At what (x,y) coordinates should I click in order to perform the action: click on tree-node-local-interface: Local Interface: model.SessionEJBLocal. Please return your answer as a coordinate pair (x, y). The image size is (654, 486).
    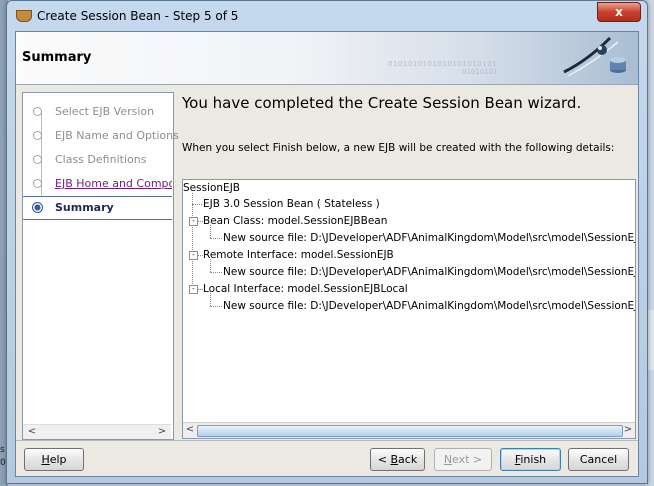
    Looking at the image, I should click on (305, 289).